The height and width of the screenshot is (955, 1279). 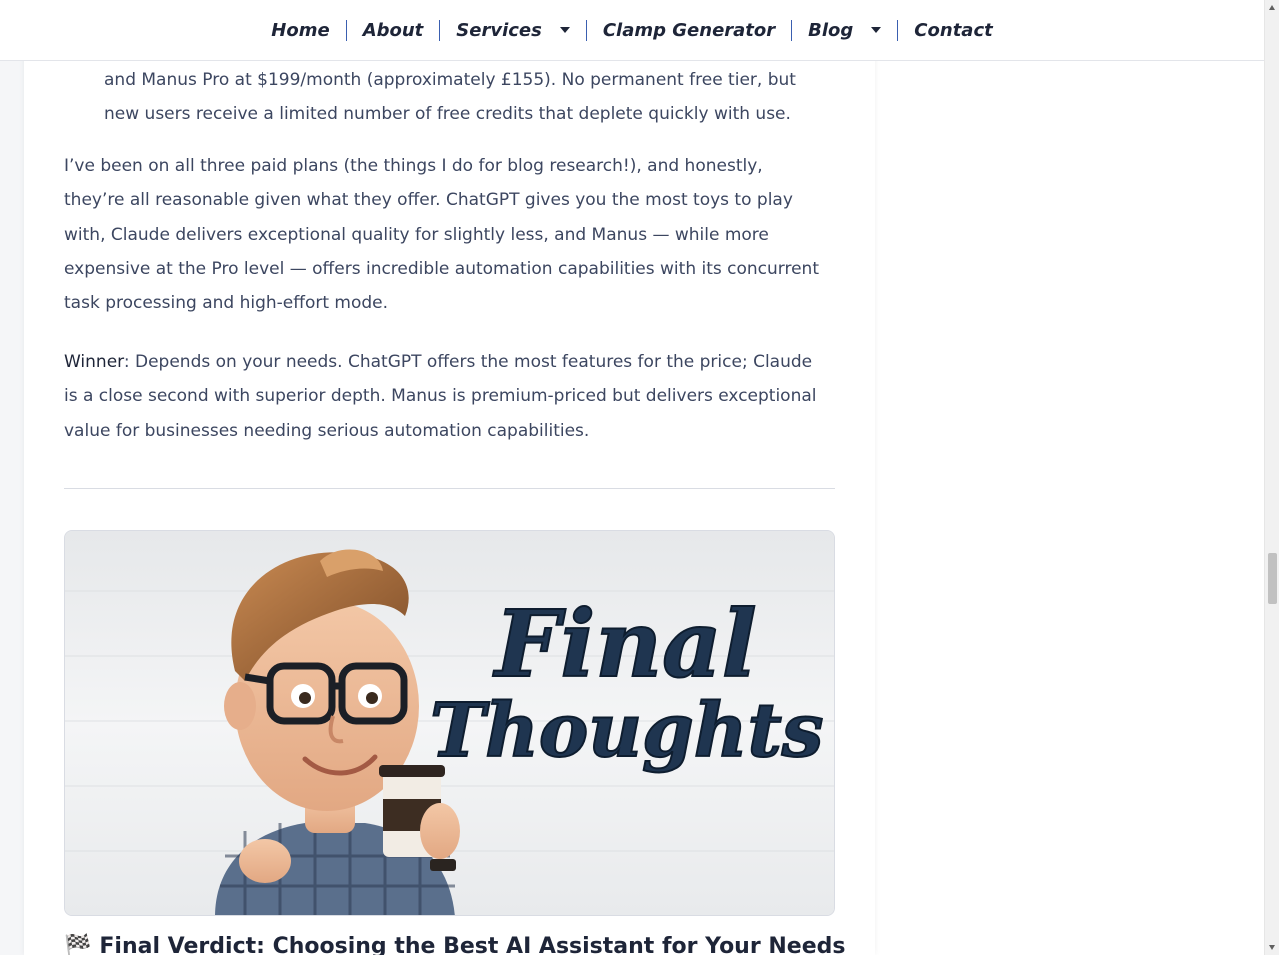 I want to click on nav-contact: Contact, so click(x=953, y=30).